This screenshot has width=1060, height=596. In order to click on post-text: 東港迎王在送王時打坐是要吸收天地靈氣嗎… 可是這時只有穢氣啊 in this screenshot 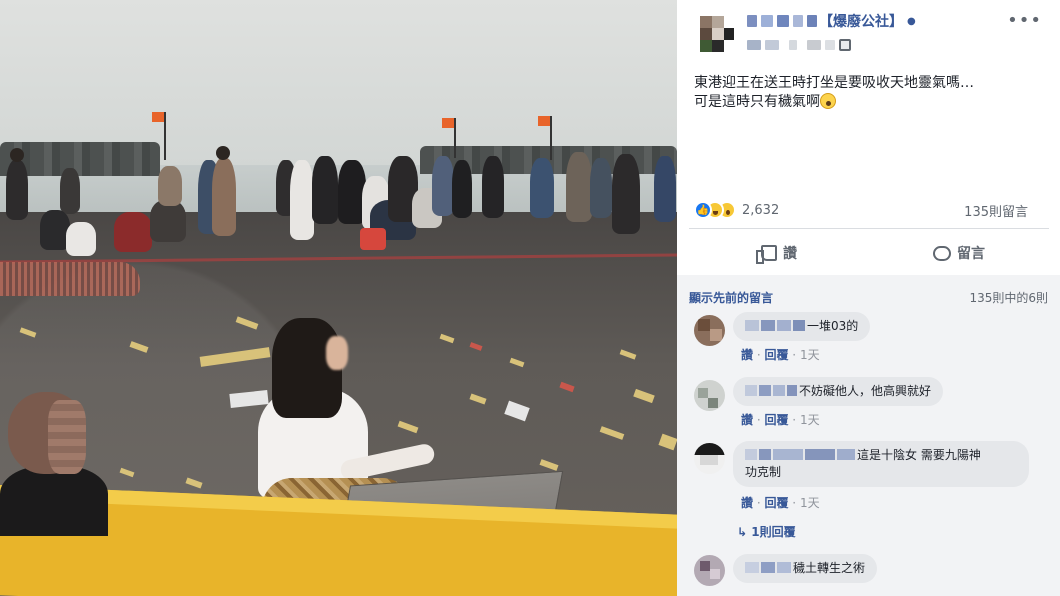, I will do `click(871, 93)`.